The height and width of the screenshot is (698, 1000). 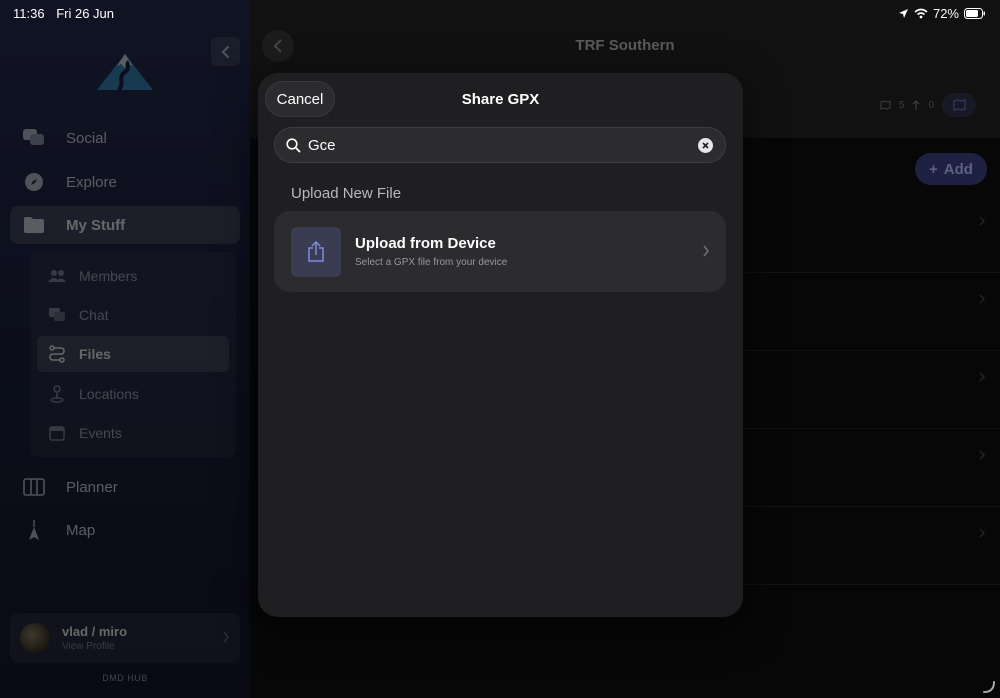 What do you see at coordinates (706, 251) in the screenshot?
I see `chevron-right-icon` at bounding box center [706, 251].